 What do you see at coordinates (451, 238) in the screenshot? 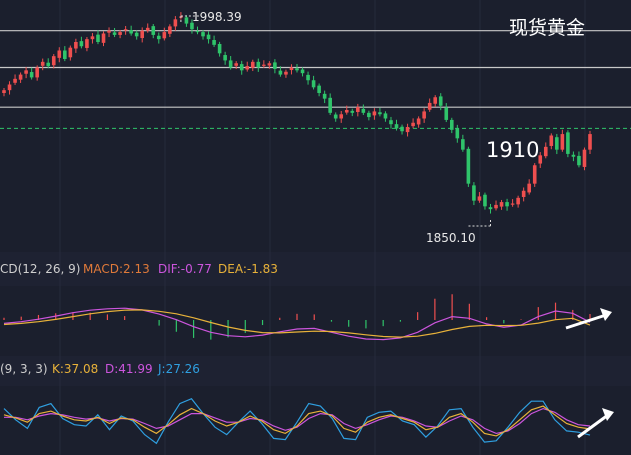
I see `low-price-label: 1850.10` at bounding box center [451, 238].